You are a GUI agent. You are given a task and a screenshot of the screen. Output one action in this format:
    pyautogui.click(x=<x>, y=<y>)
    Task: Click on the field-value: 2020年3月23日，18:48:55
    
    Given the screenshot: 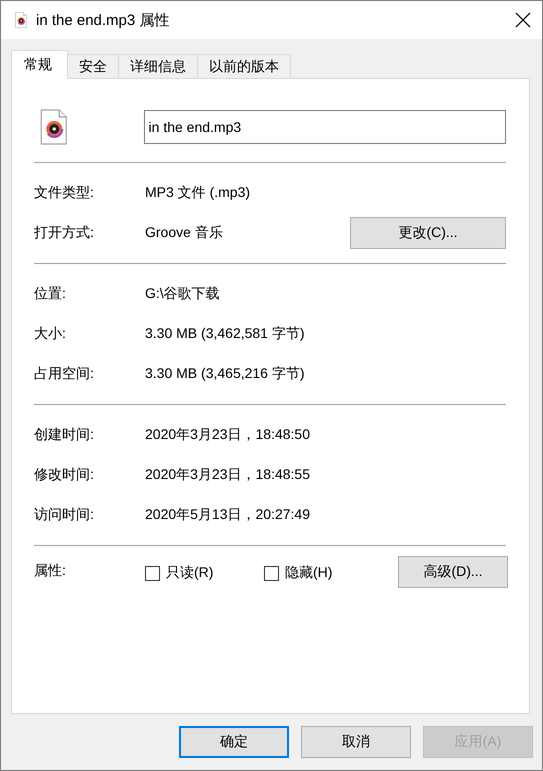 What is the action you would take?
    pyautogui.click(x=228, y=475)
    